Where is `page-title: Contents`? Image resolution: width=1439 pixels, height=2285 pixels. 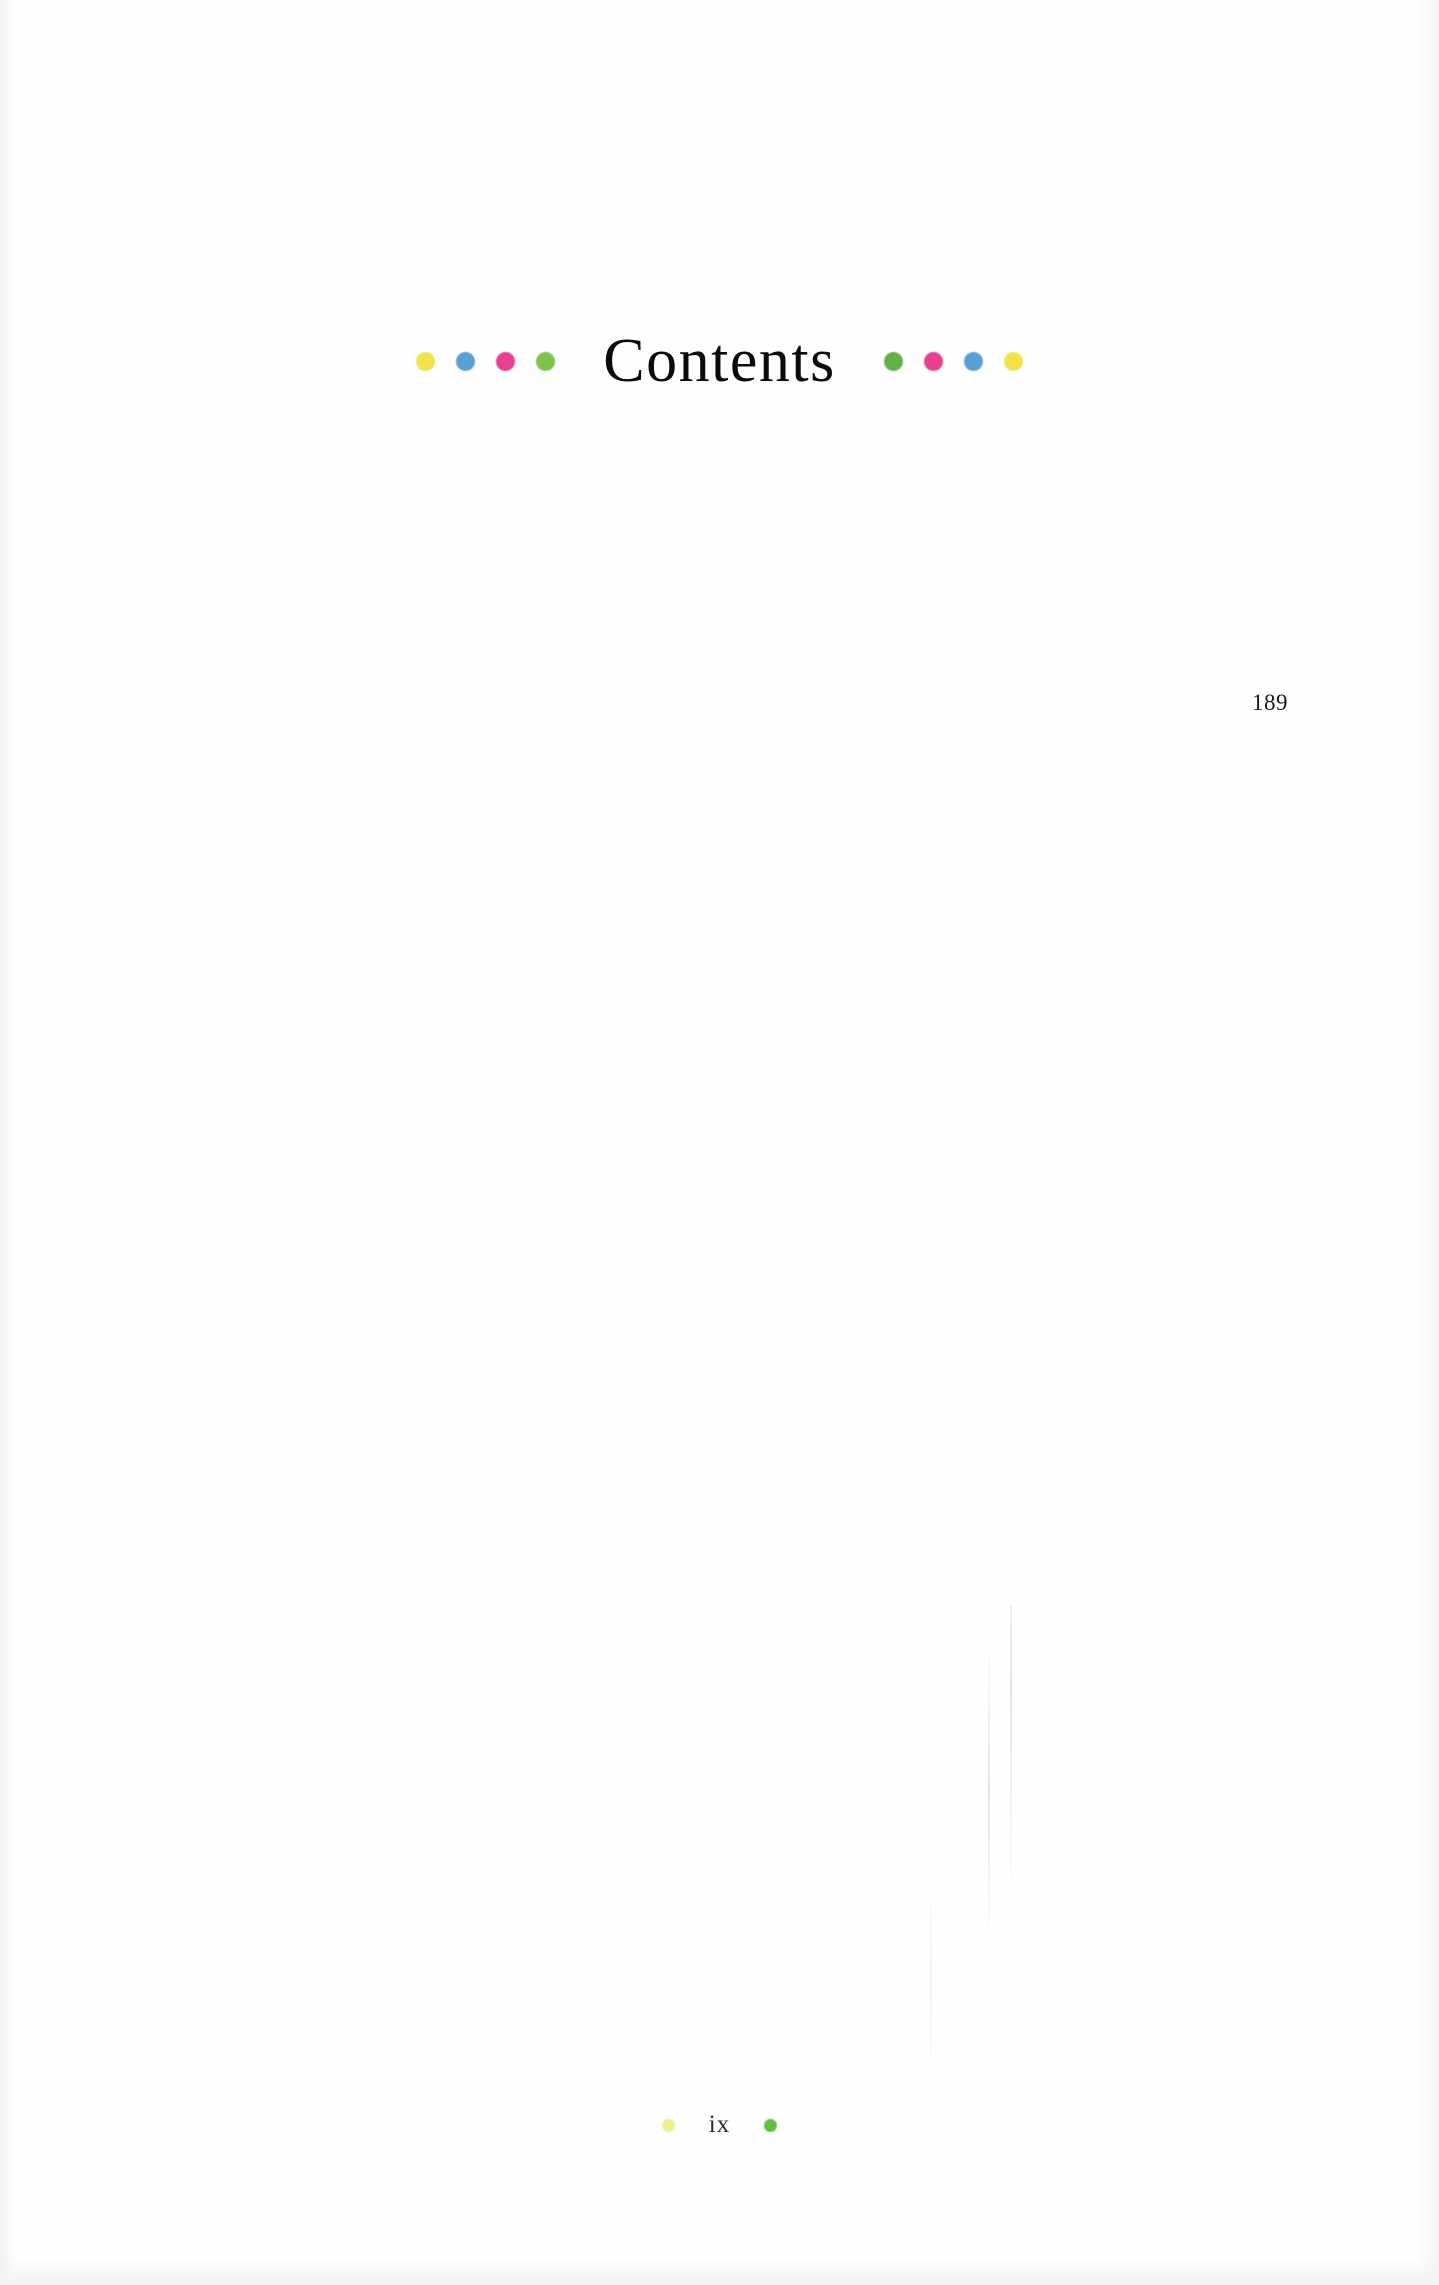 page-title: Contents is located at coordinates (719, 361).